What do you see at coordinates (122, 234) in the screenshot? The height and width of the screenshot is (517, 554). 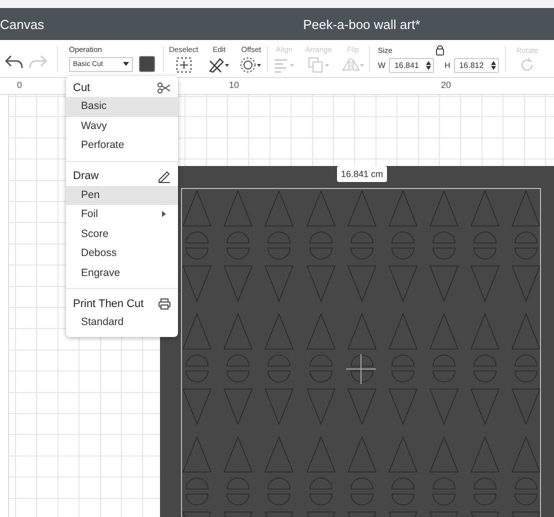 I see `menu-item: Score` at bounding box center [122, 234].